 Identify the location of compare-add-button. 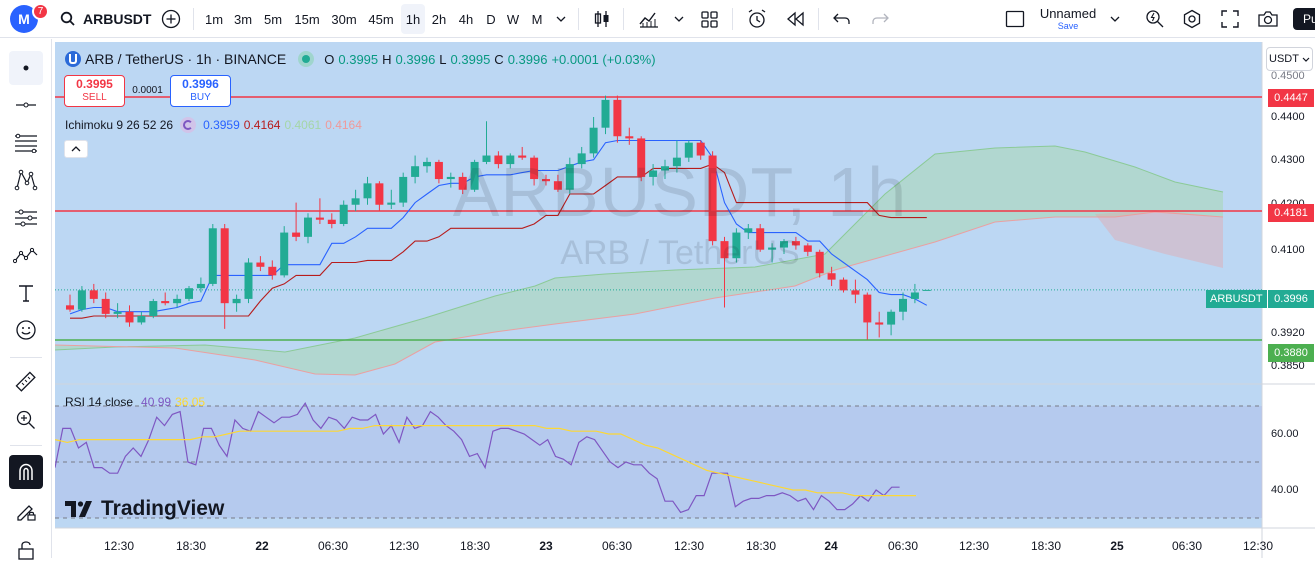
(171, 19).